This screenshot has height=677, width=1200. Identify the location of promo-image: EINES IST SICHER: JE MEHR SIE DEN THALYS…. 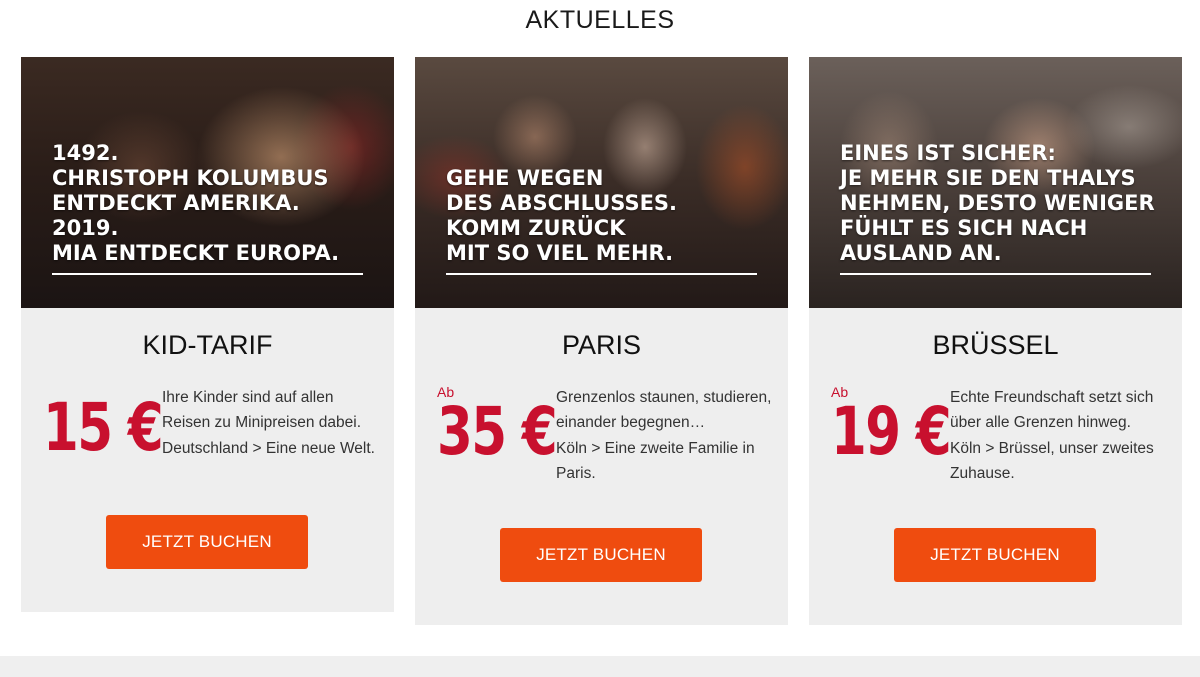
(995, 182).